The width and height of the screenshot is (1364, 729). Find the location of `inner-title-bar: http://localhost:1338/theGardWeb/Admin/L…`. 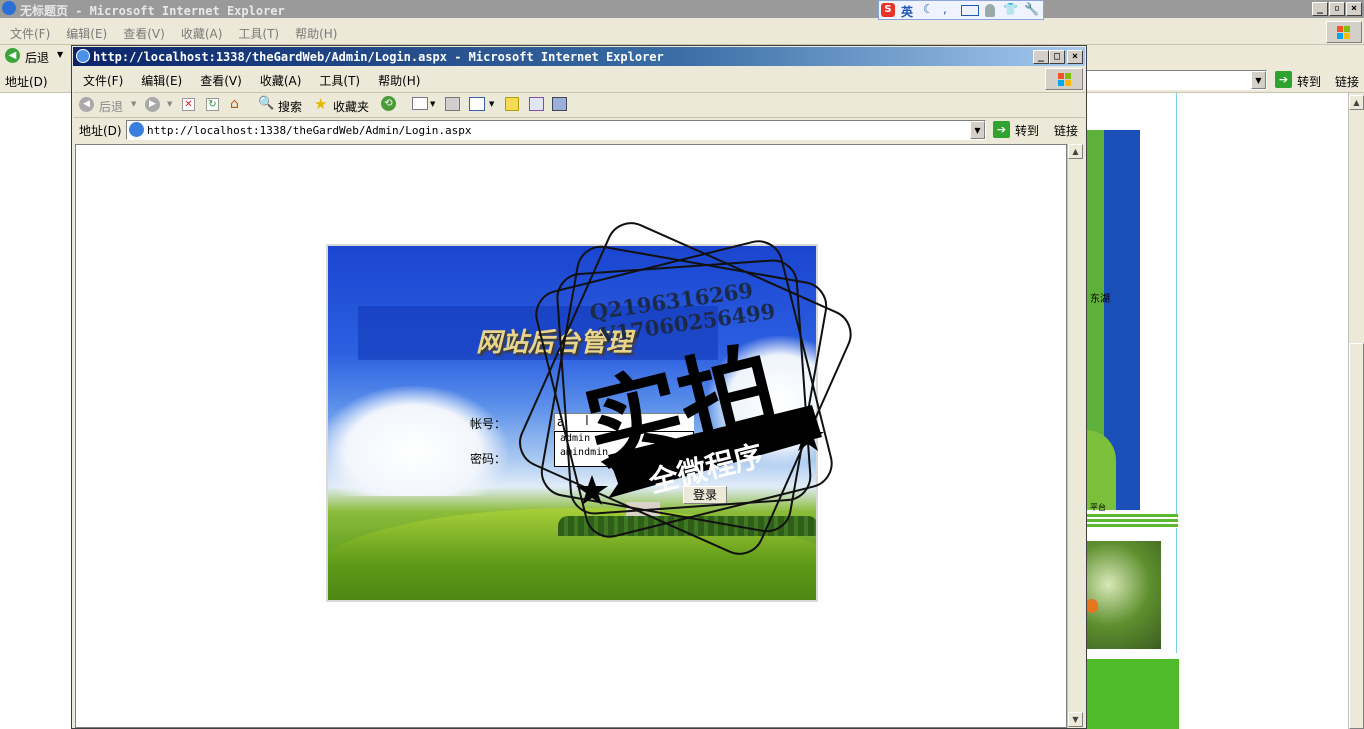

inner-title-bar: http://localhost:1338/theGardWeb/Admin/L… is located at coordinates (579, 56).